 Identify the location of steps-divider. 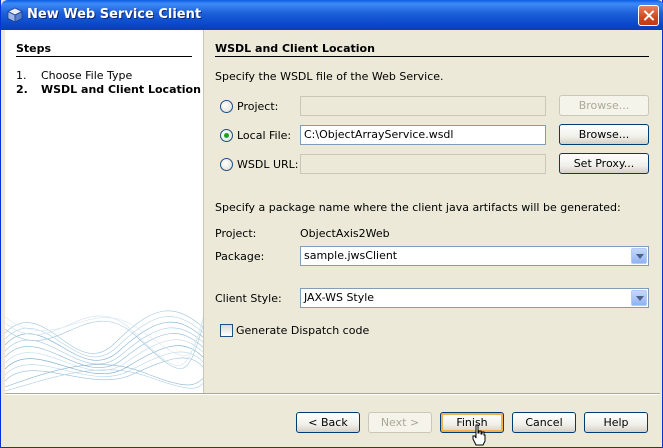
(104, 56).